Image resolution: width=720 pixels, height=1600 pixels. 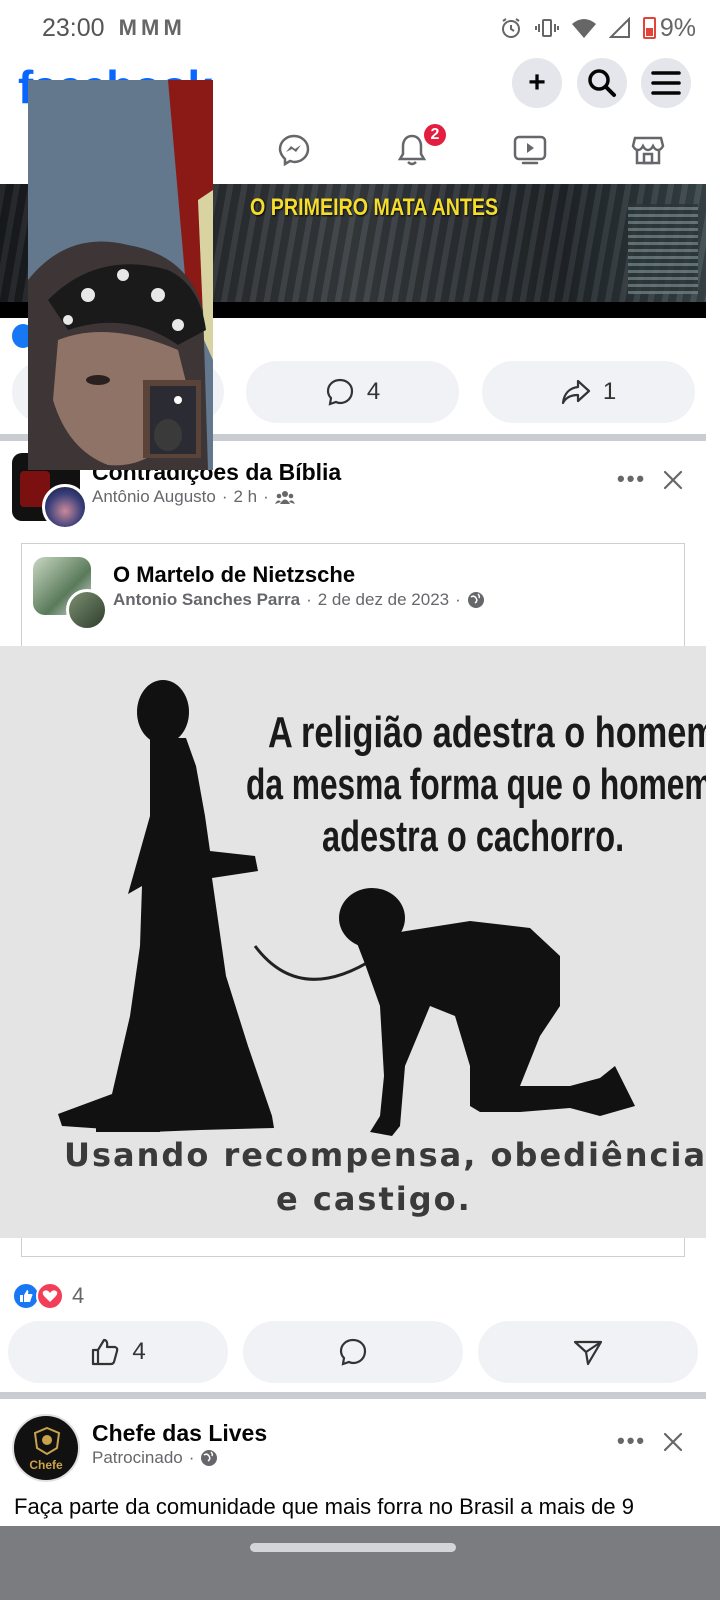 What do you see at coordinates (420, 146) in the screenshot?
I see `tab-notifications: 2` at bounding box center [420, 146].